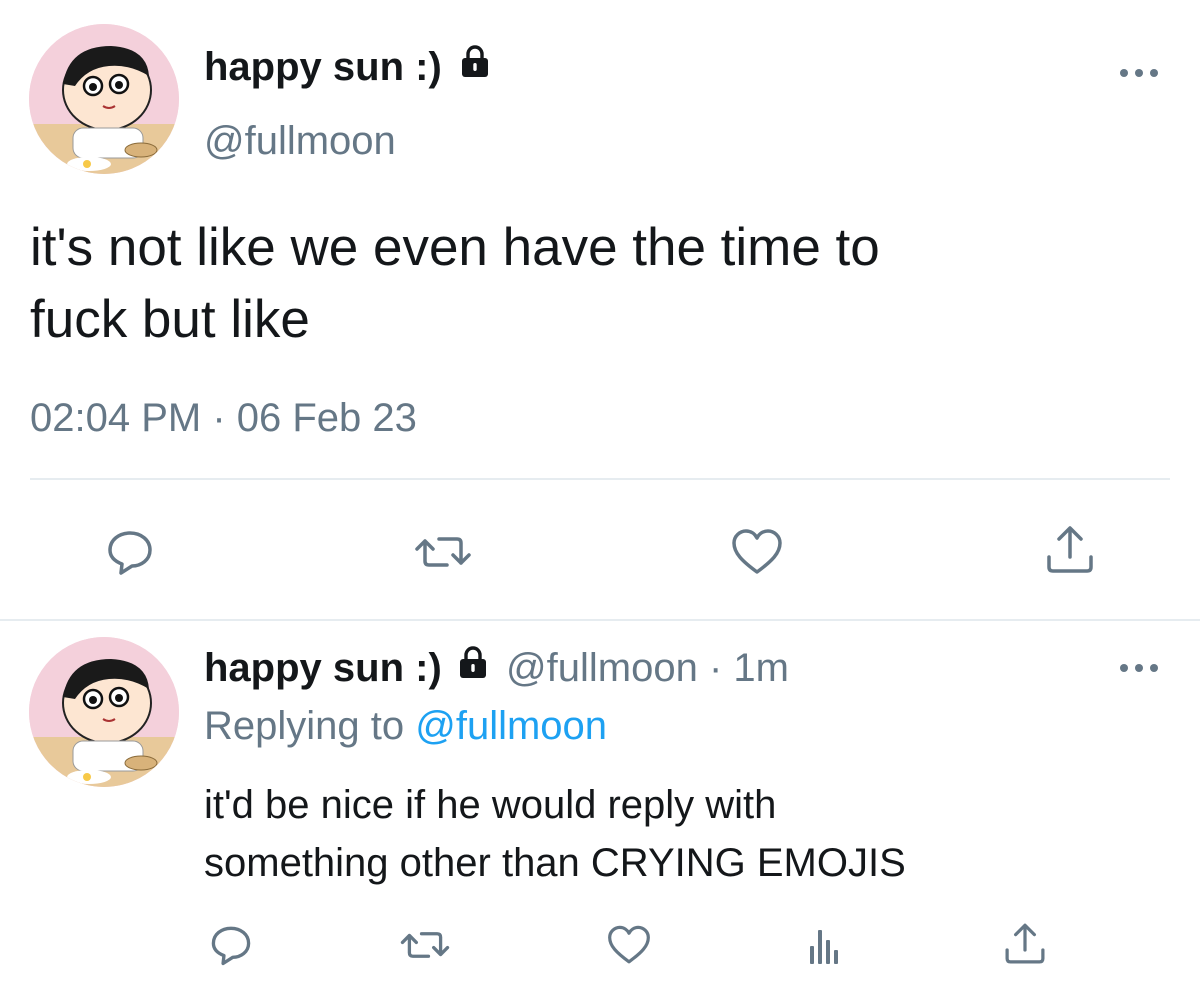 The height and width of the screenshot is (997, 1200). Describe the element at coordinates (323, 67) in the screenshot. I see `display-name-text: happy sun :)` at that location.